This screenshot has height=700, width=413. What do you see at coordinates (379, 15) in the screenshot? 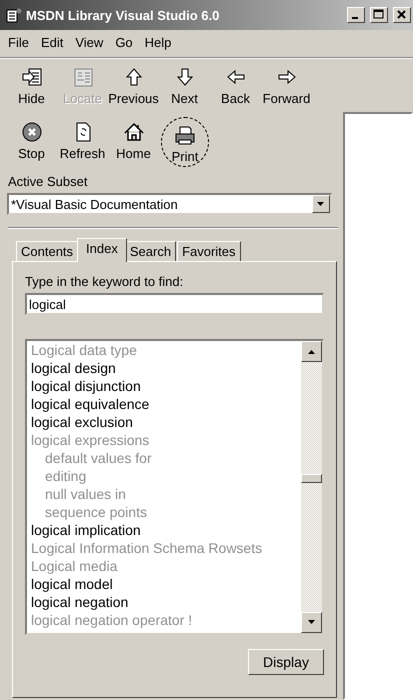
I see `maximize-button` at bounding box center [379, 15].